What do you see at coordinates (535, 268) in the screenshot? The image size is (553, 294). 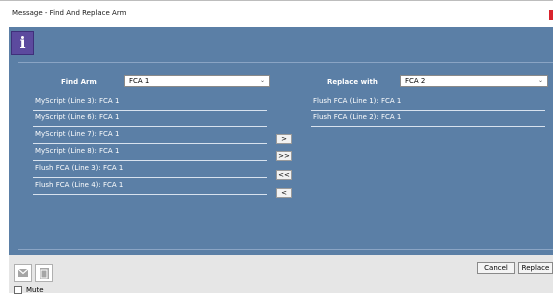 I see `replace-button: Replace` at bounding box center [535, 268].